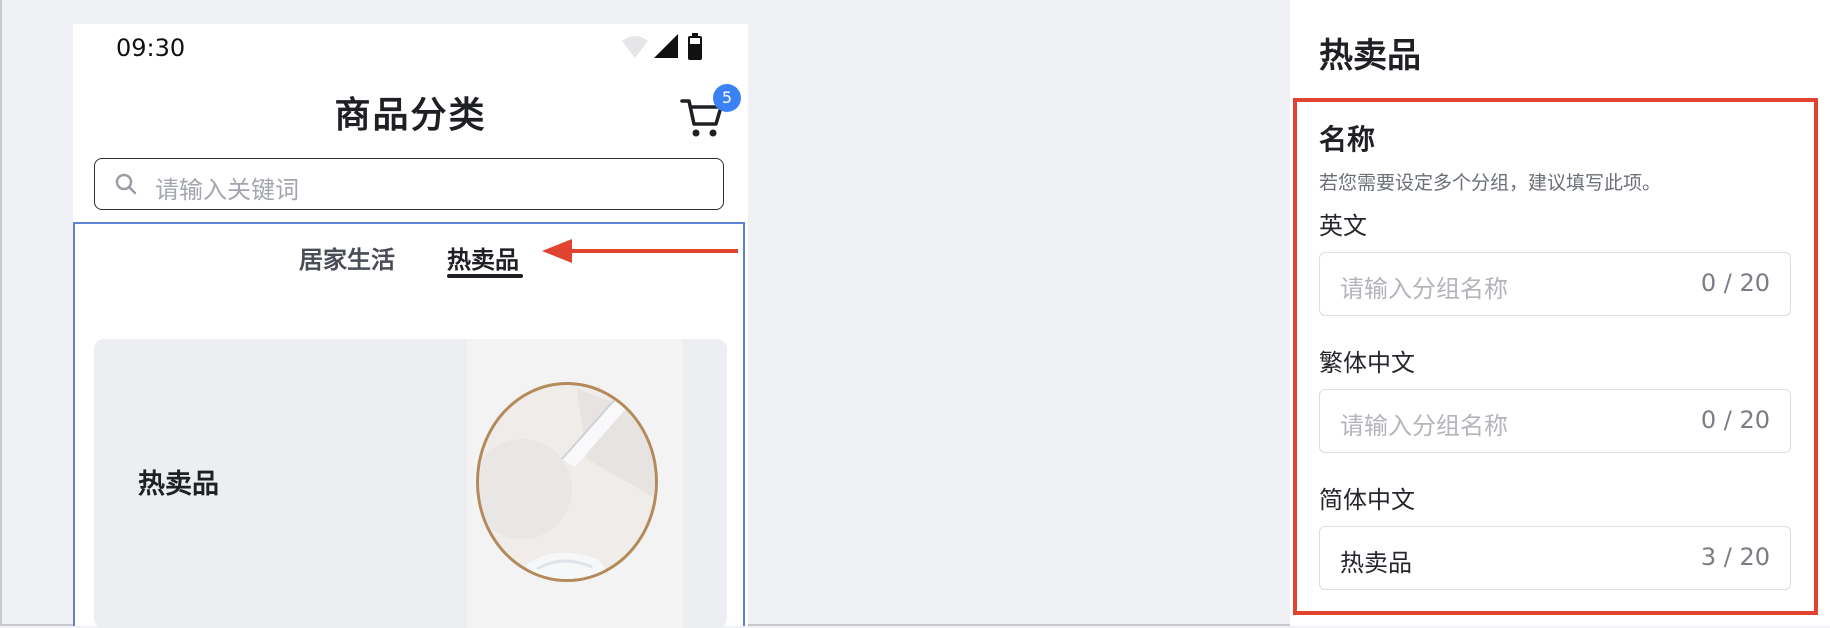 The height and width of the screenshot is (628, 1830). What do you see at coordinates (727, 98) in the screenshot?
I see `cart-count-badge: 5` at bounding box center [727, 98].